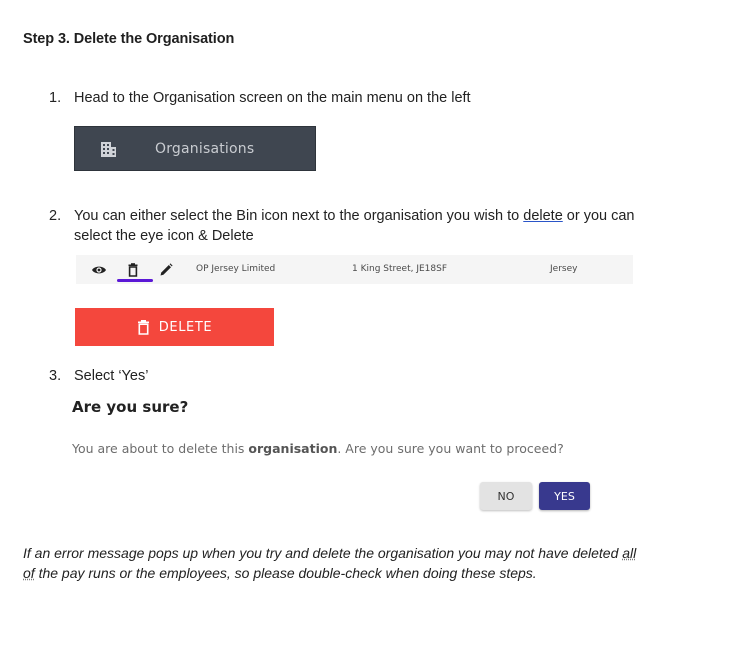 Image resolution: width=729 pixels, height=669 pixels. Describe the element at coordinates (185, 327) in the screenshot. I see `delete-button-label: DELETE` at that location.